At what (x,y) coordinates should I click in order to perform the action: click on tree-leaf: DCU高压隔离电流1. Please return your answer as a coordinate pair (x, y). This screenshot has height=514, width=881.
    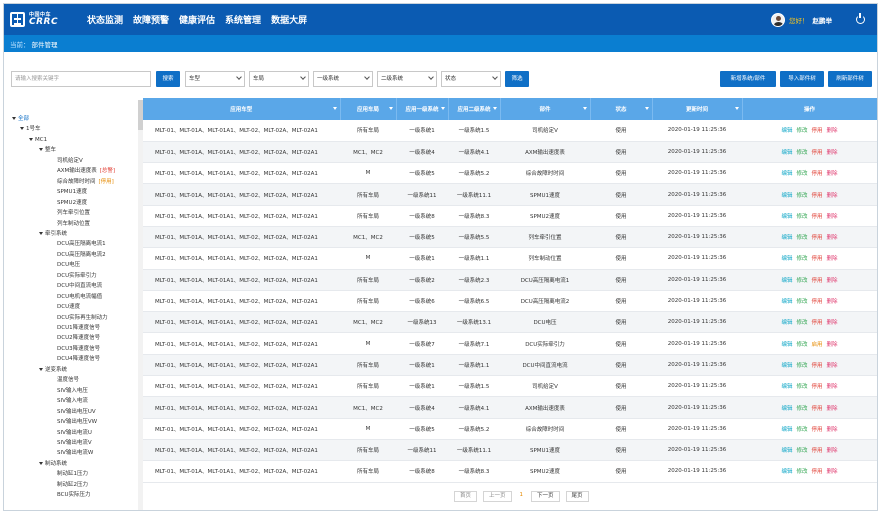
    Looking at the image, I should click on (81, 244).